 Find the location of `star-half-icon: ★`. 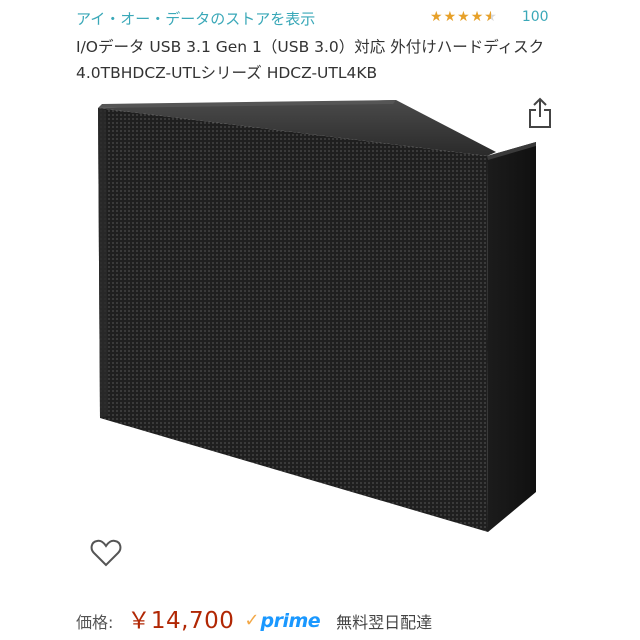

star-half-icon: ★ is located at coordinates (490, 17).